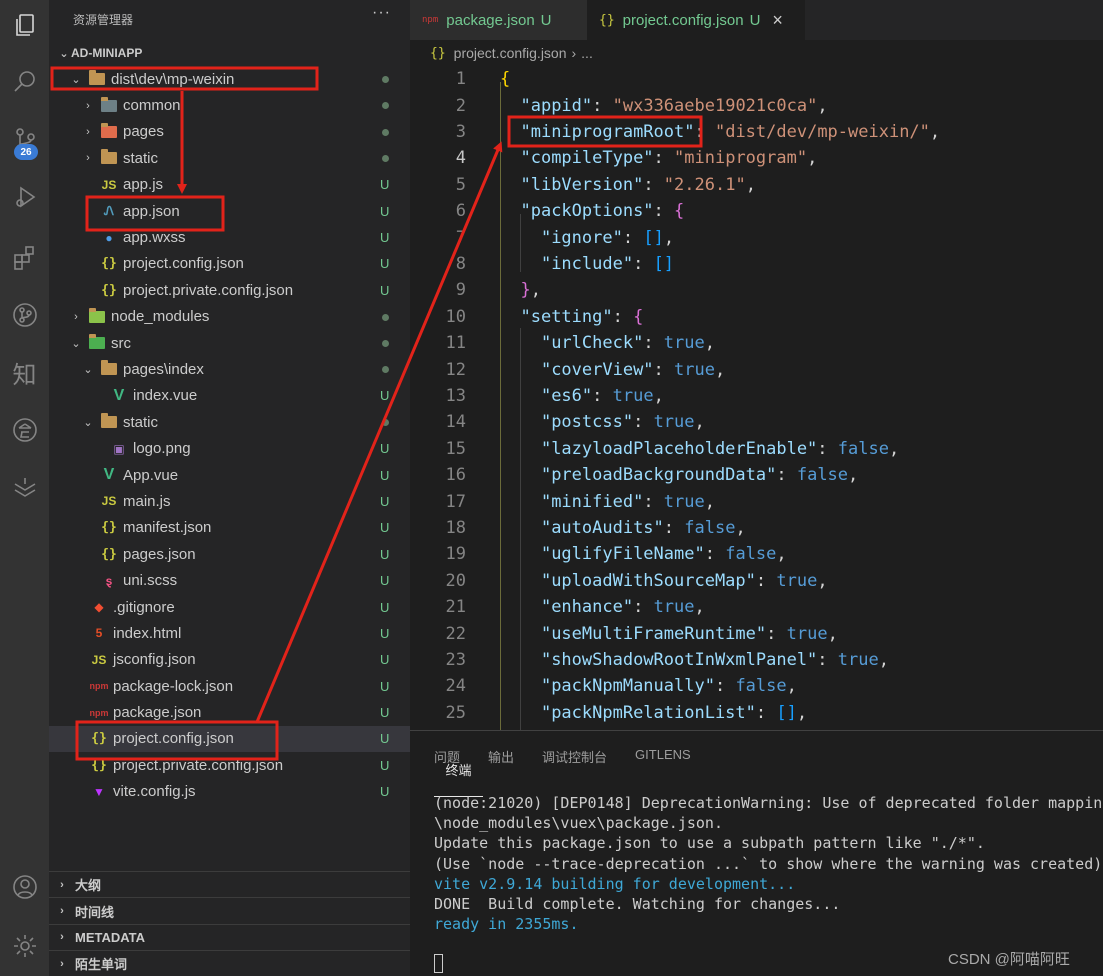 Image resolution: width=1103 pixels, height=976 pixels. What do you see at coordinates (24, 257) in the screenshot?
I see `extensions-icon` at bounding box center [24, 257].